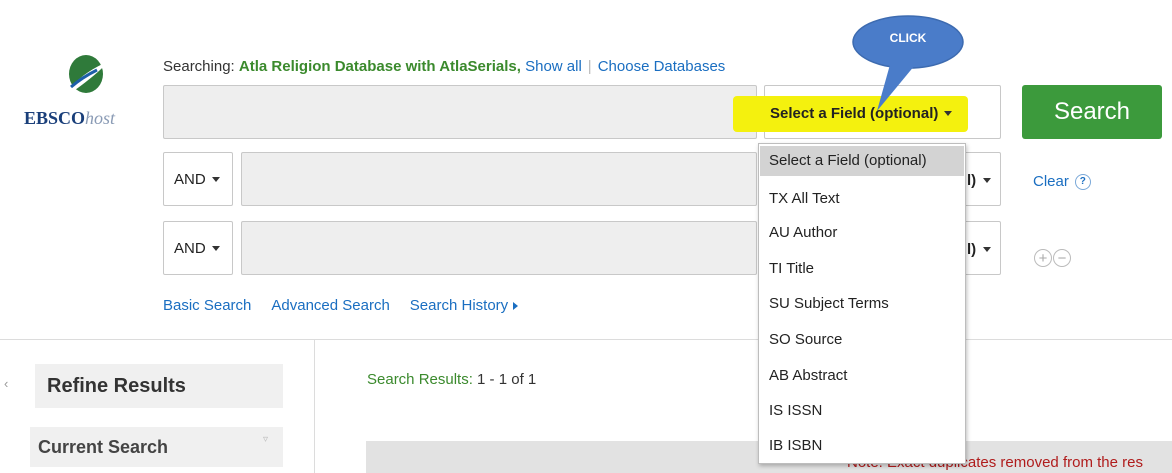 The image size is (1172, 473). I want to click on collapse-sidebar-icon: ‹, so click(6, 383).